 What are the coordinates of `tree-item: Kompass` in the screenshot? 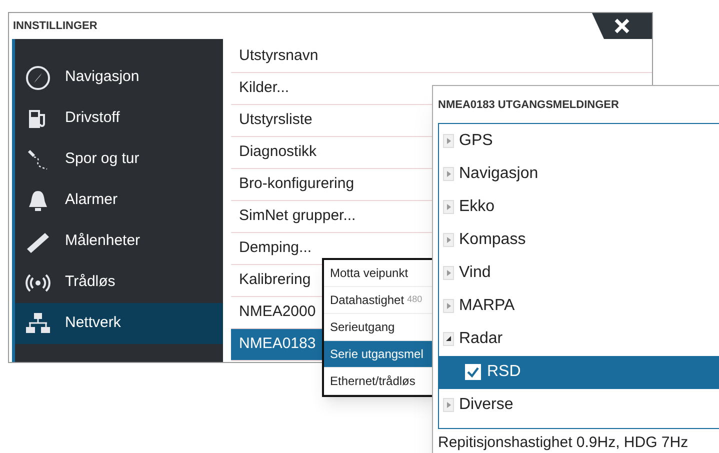 It's located at (579, 240).